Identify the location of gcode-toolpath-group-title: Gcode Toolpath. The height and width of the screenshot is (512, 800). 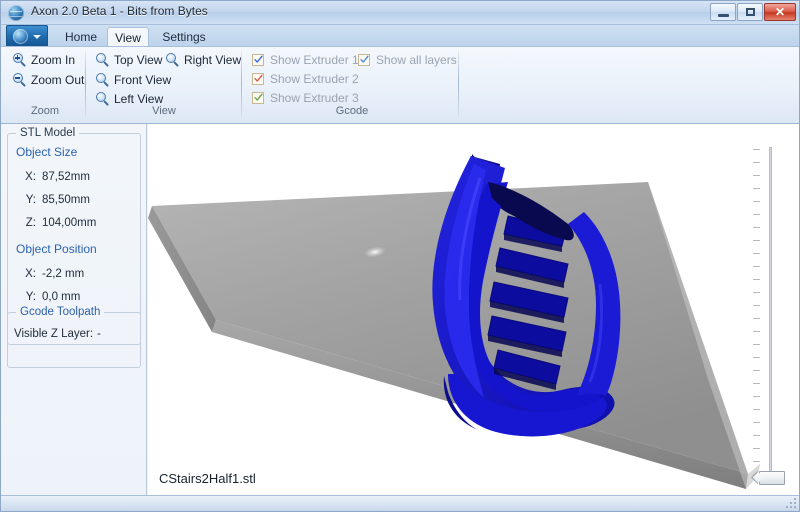
(60, 312).